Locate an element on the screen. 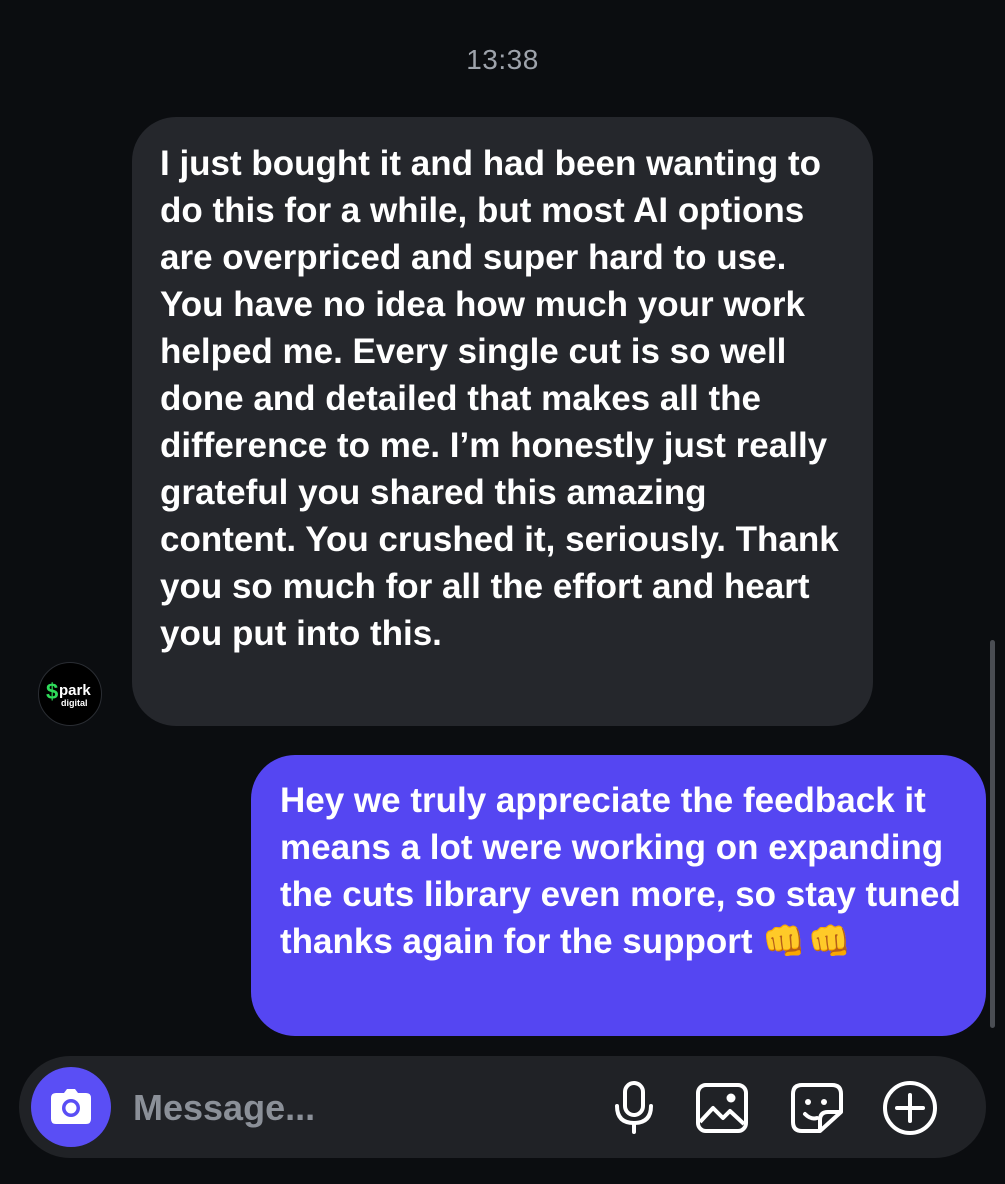 This screenshot has height=1184, width=1005. microphone-icon is located at coordinates (634, 1107).